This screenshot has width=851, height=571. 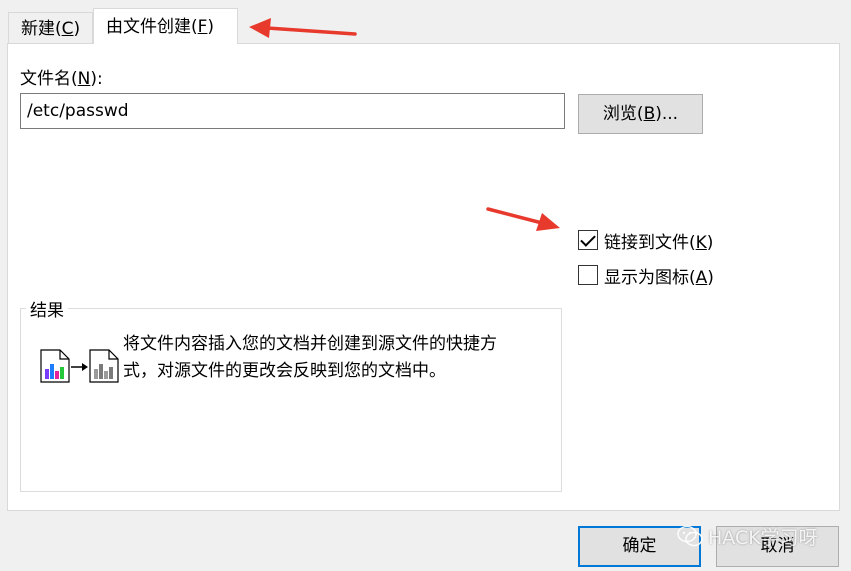 I want to click on display-as-icon-checkbox, so click(x=588, y=275).